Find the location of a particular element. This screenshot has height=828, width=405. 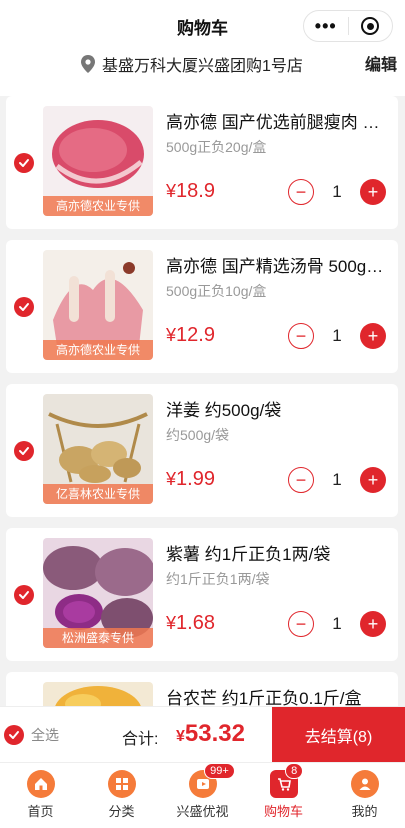

target-ring is located at coordinates (370, 26).